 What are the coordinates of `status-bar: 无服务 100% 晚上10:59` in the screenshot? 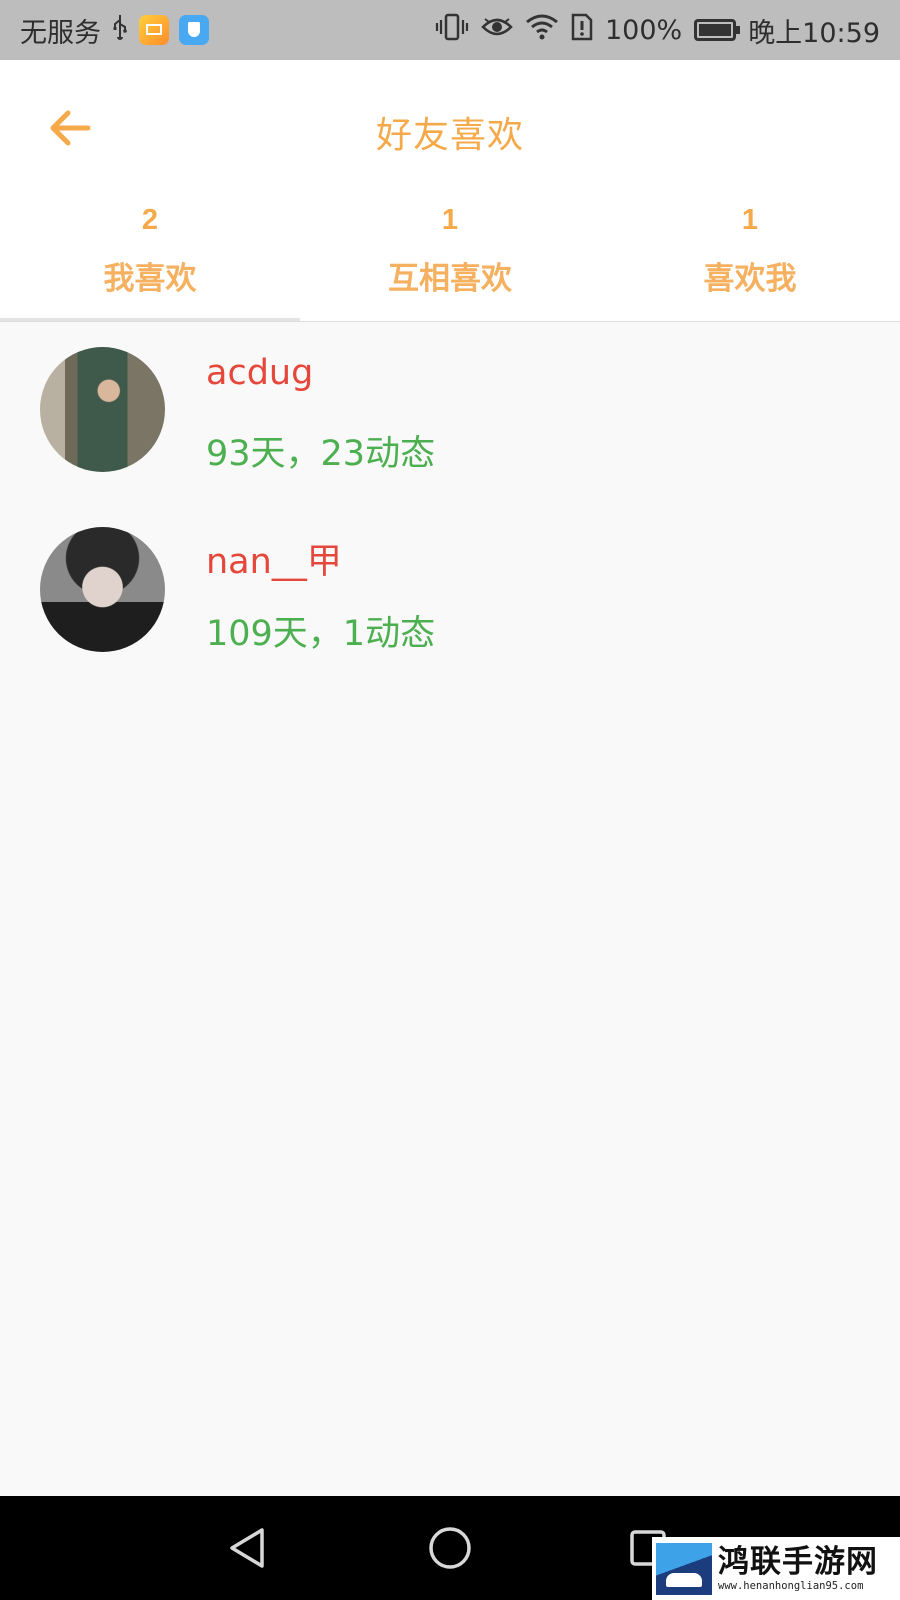 It's located at (450, 30).